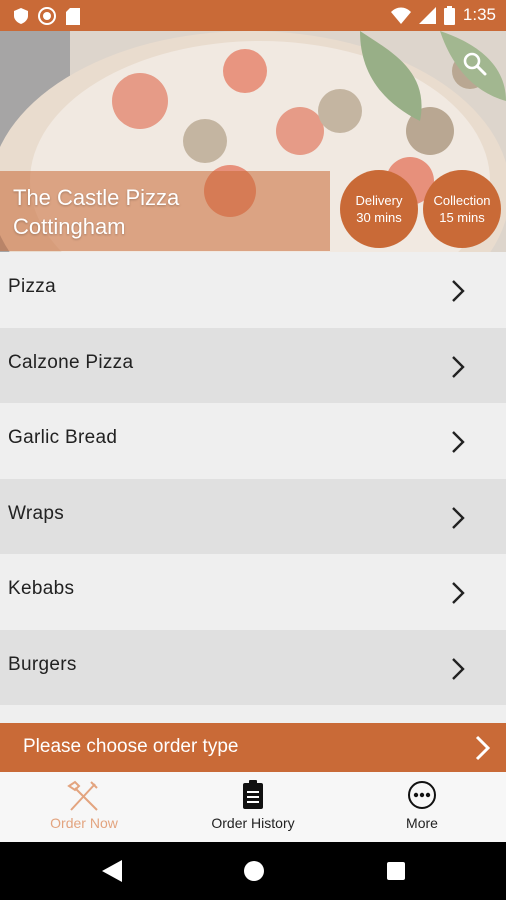 This screenshot has width=506, height=900. I want to click on back-icon, so click(112, 871).